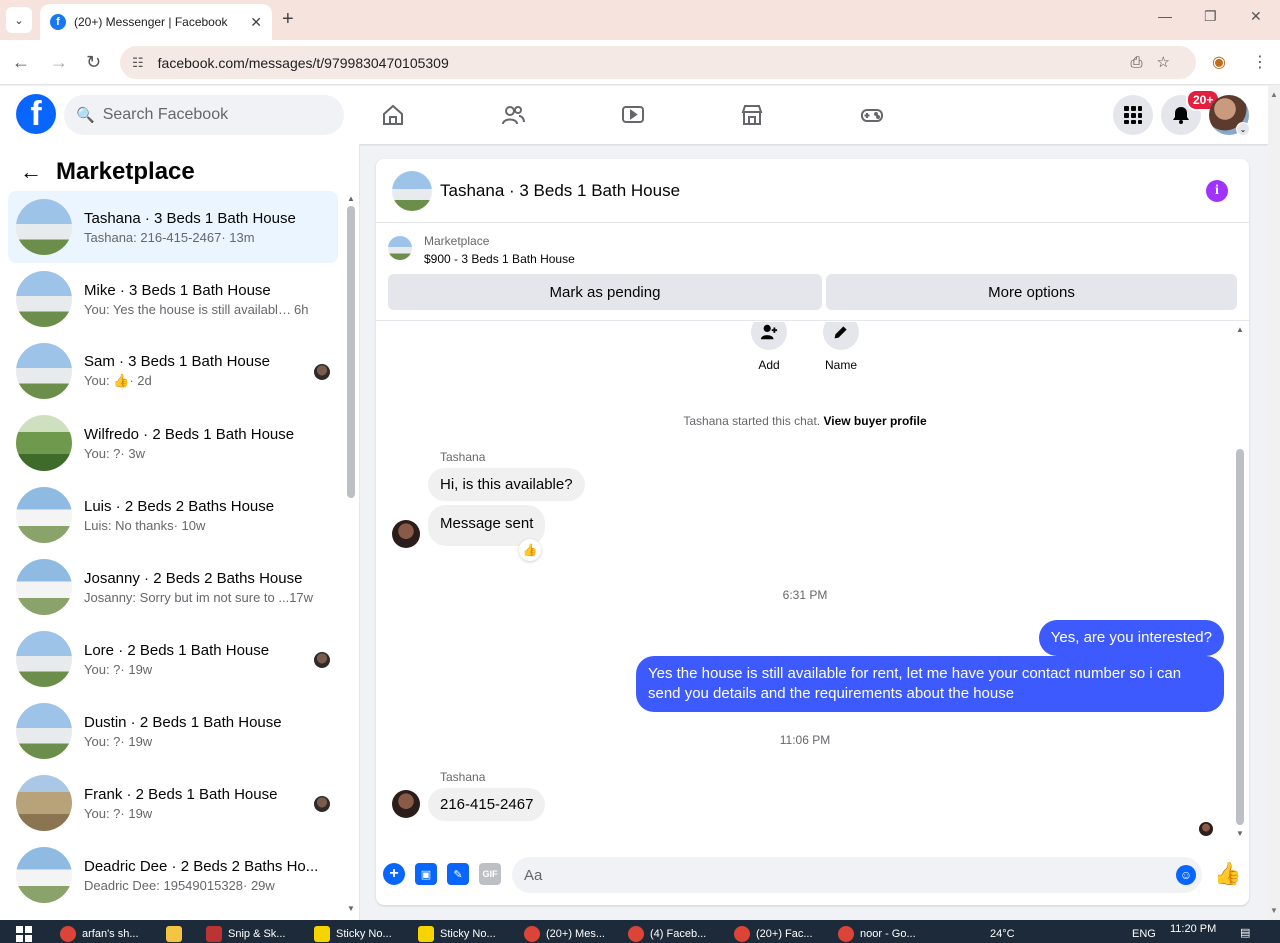 The image size is (1280, 943). I want to click on sender-name: Tashana, so click(463, 457).